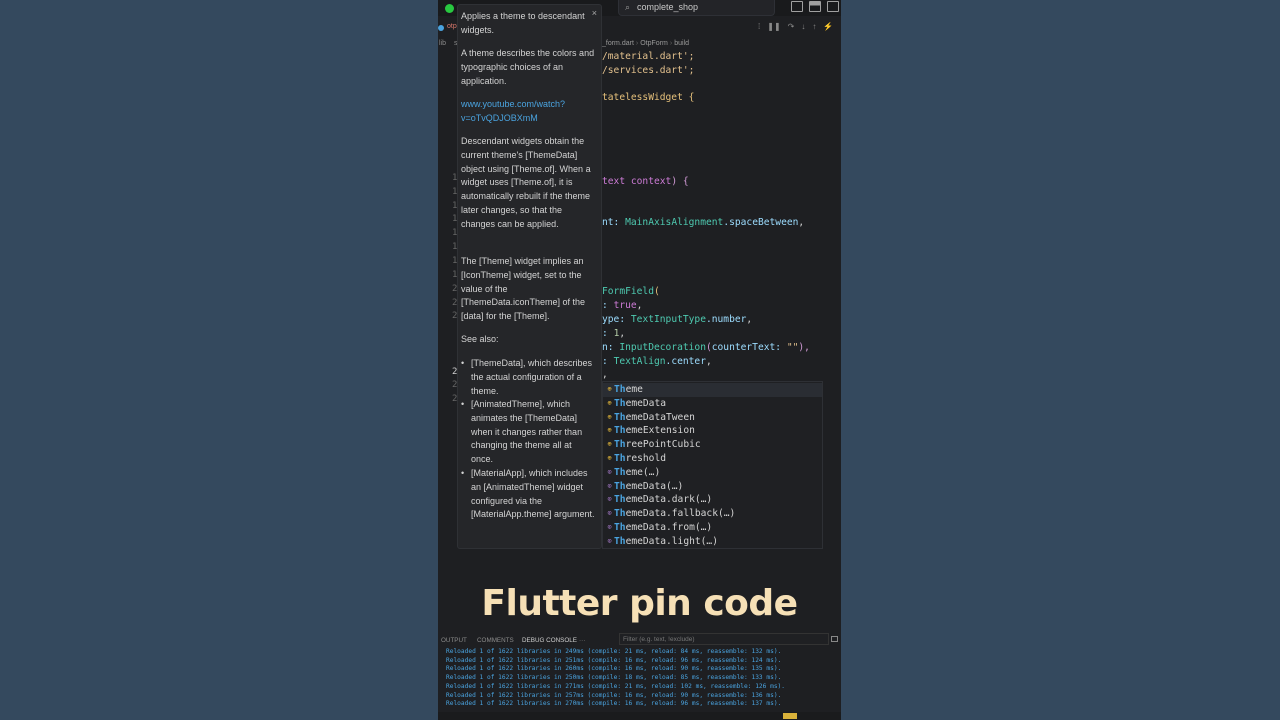 The height and width of the screenshot is (720, 1280). I want to click on close-window-button, so click(449, 8).